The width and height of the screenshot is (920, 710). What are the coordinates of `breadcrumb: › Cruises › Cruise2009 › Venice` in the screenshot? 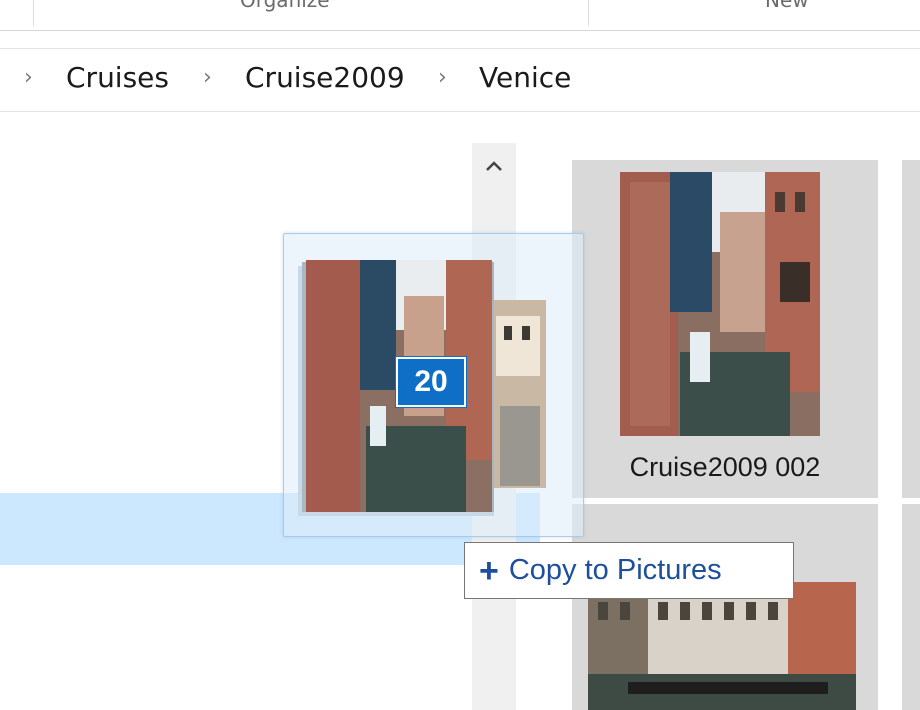 It's located at (460, 80).